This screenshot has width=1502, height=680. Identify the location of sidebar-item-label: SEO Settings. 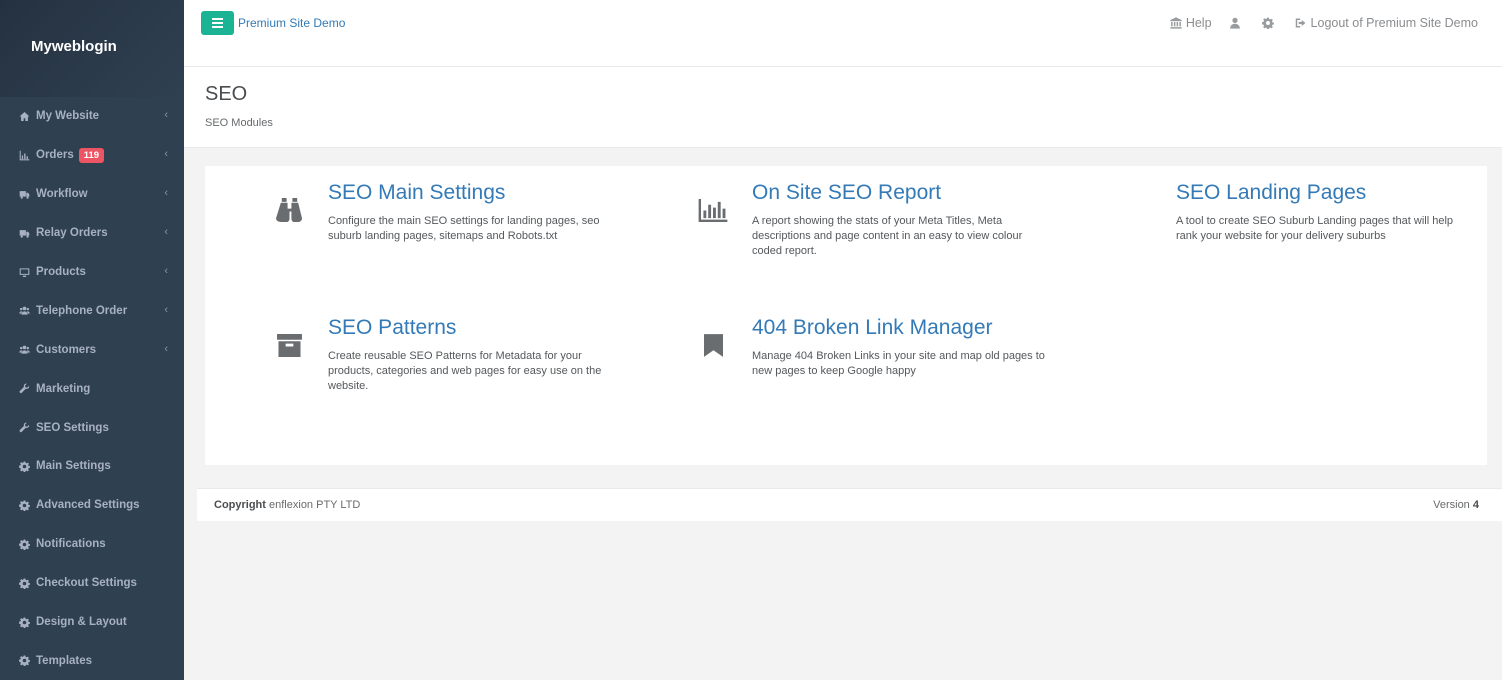
(72, 427).